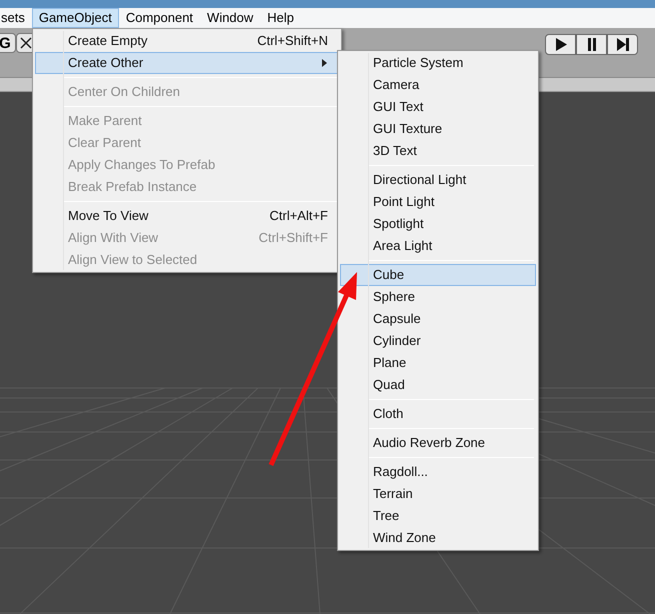 The width and height of the screenshot is (655, 614). I want to click on step-icon, so click(623, 44).